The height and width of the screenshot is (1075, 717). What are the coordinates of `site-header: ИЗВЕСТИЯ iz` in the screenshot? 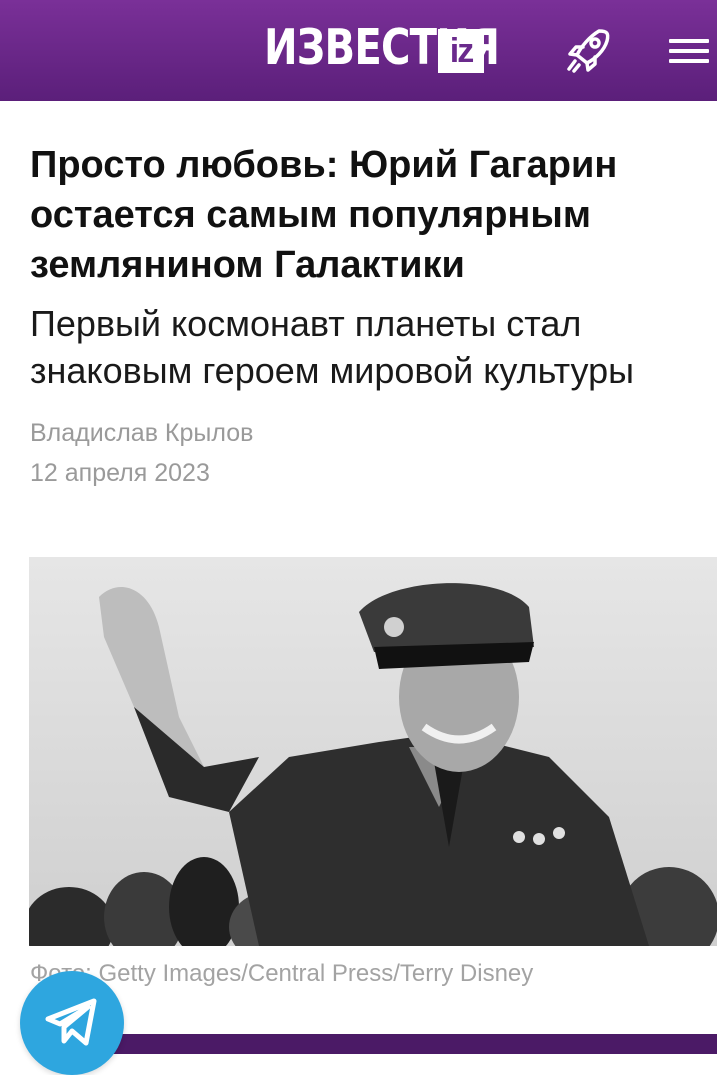 It's located at (358, 50).